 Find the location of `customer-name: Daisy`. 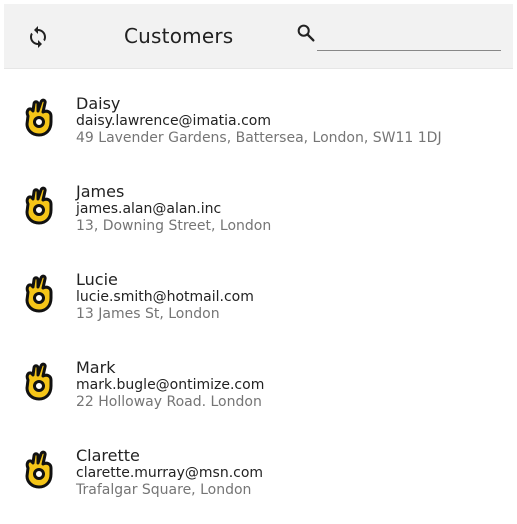

customer-name: Daisy is located at coordinates (98, 103).